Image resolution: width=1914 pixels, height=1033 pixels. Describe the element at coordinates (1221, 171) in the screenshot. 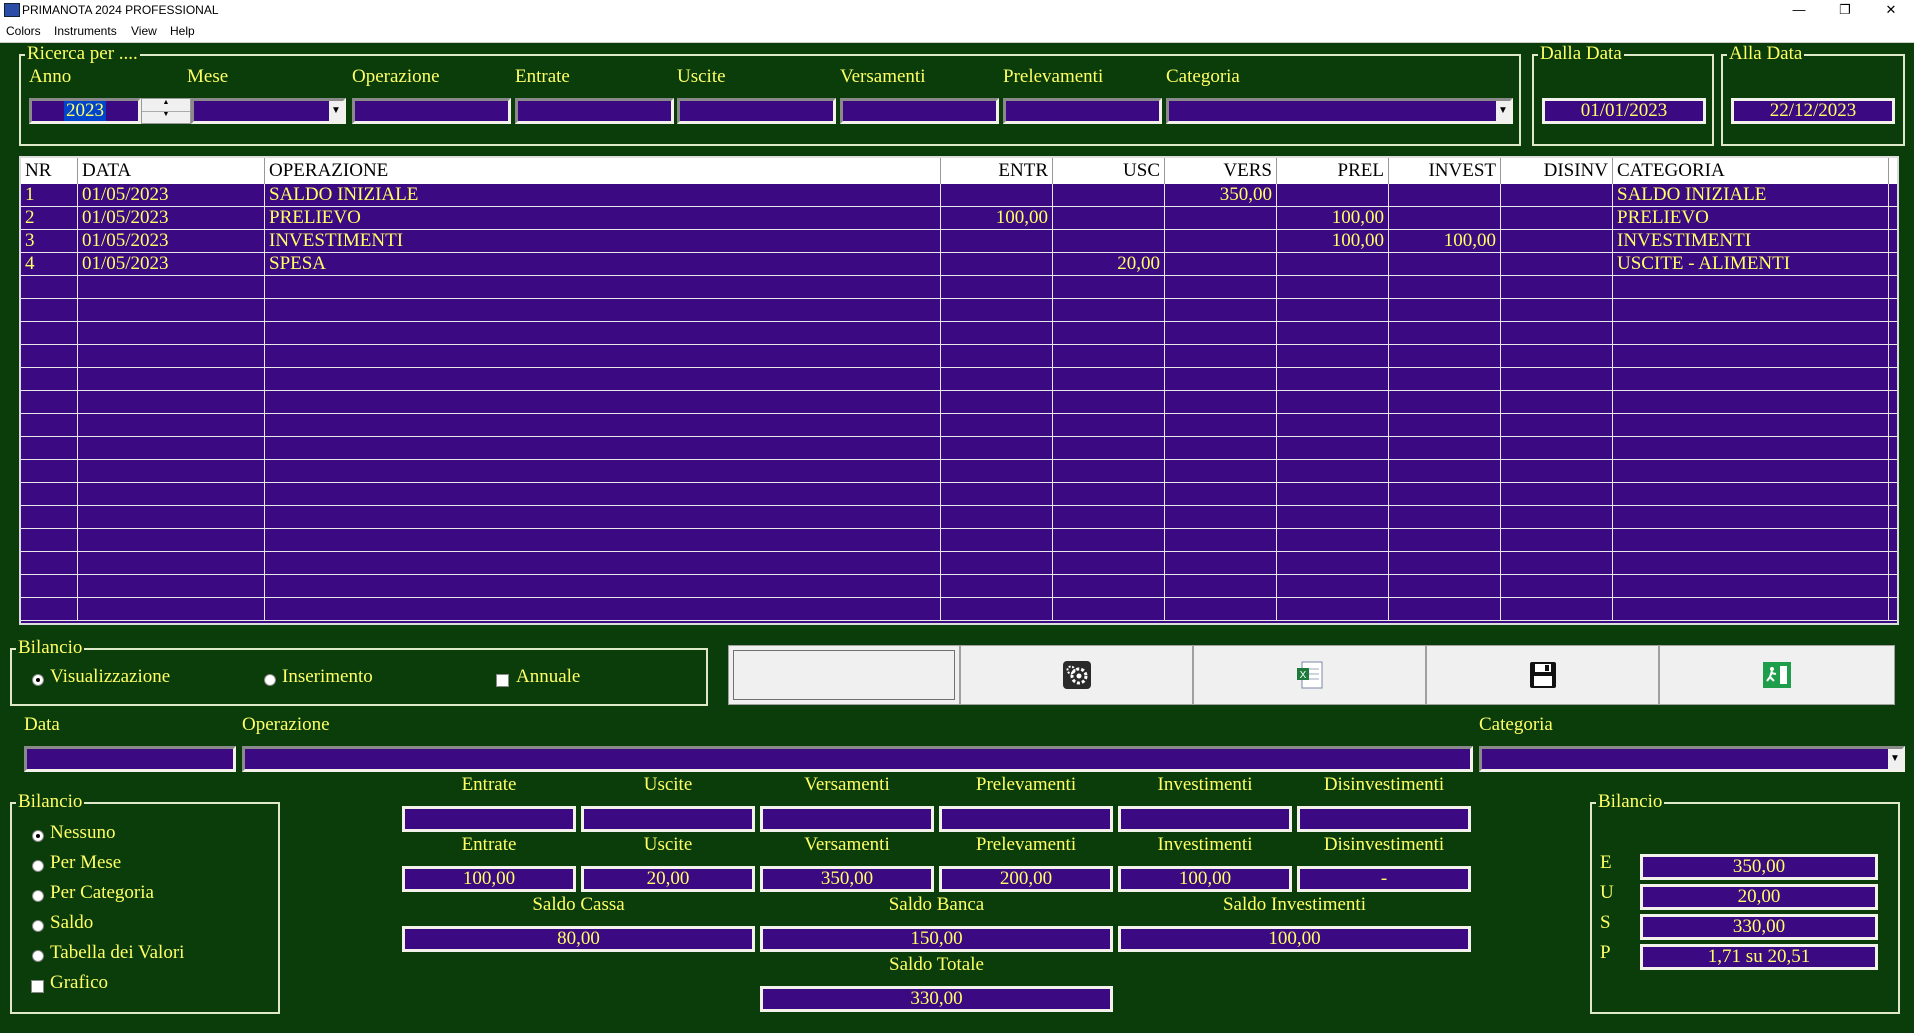

I see `col-vers: VERS` at that location.